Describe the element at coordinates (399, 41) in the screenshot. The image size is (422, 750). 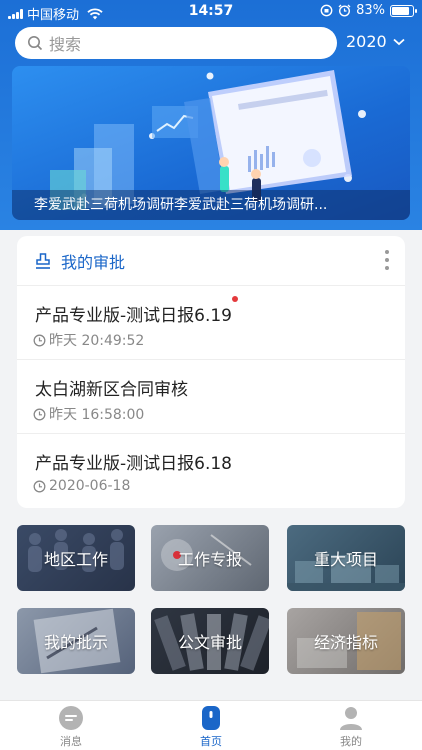
I see `chevron-down-icon` at that location.